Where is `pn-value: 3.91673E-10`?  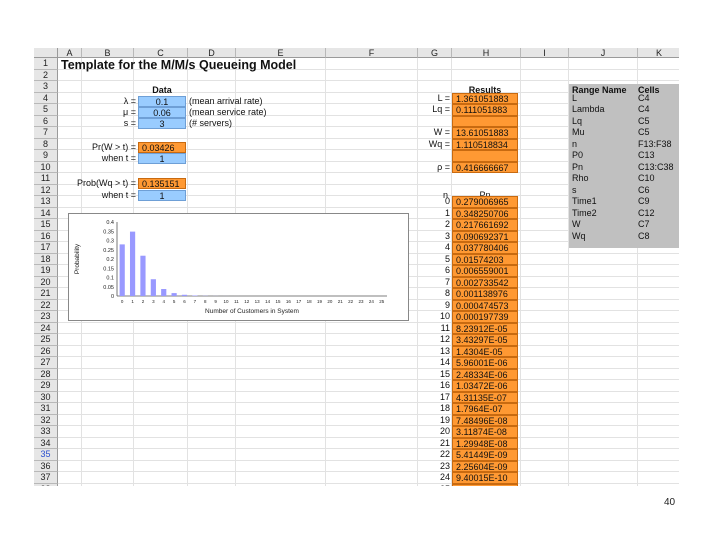 pn-value: 3.91673E-10 is located at coordinates (485, 484).